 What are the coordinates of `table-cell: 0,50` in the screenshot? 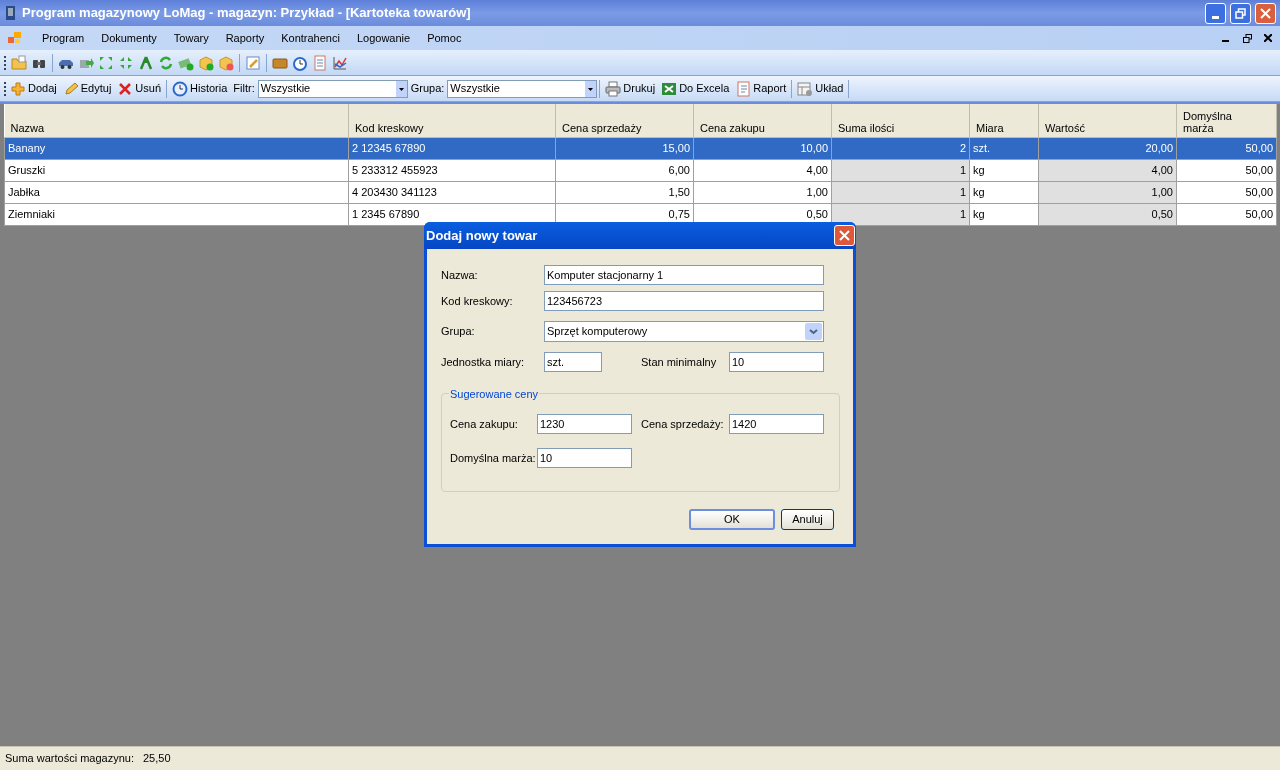 It's located at (1107, 214).